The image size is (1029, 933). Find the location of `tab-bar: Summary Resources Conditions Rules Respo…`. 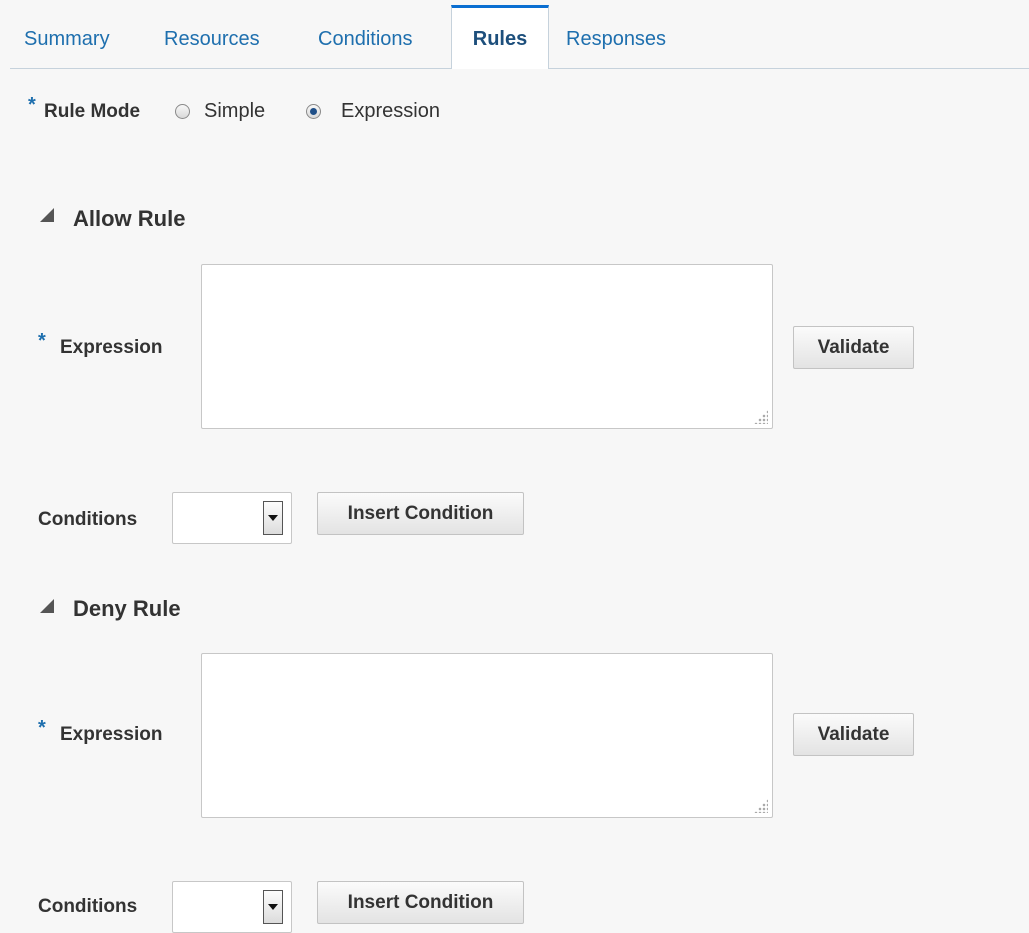

tab-bar: Summary Resources Conditions Rules Respo… is located at coordinates (519, 37).